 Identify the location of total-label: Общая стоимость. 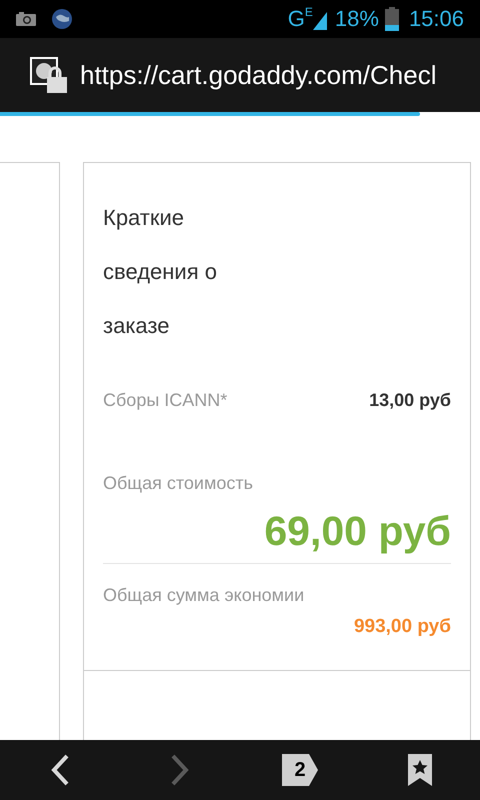
(178, 483).